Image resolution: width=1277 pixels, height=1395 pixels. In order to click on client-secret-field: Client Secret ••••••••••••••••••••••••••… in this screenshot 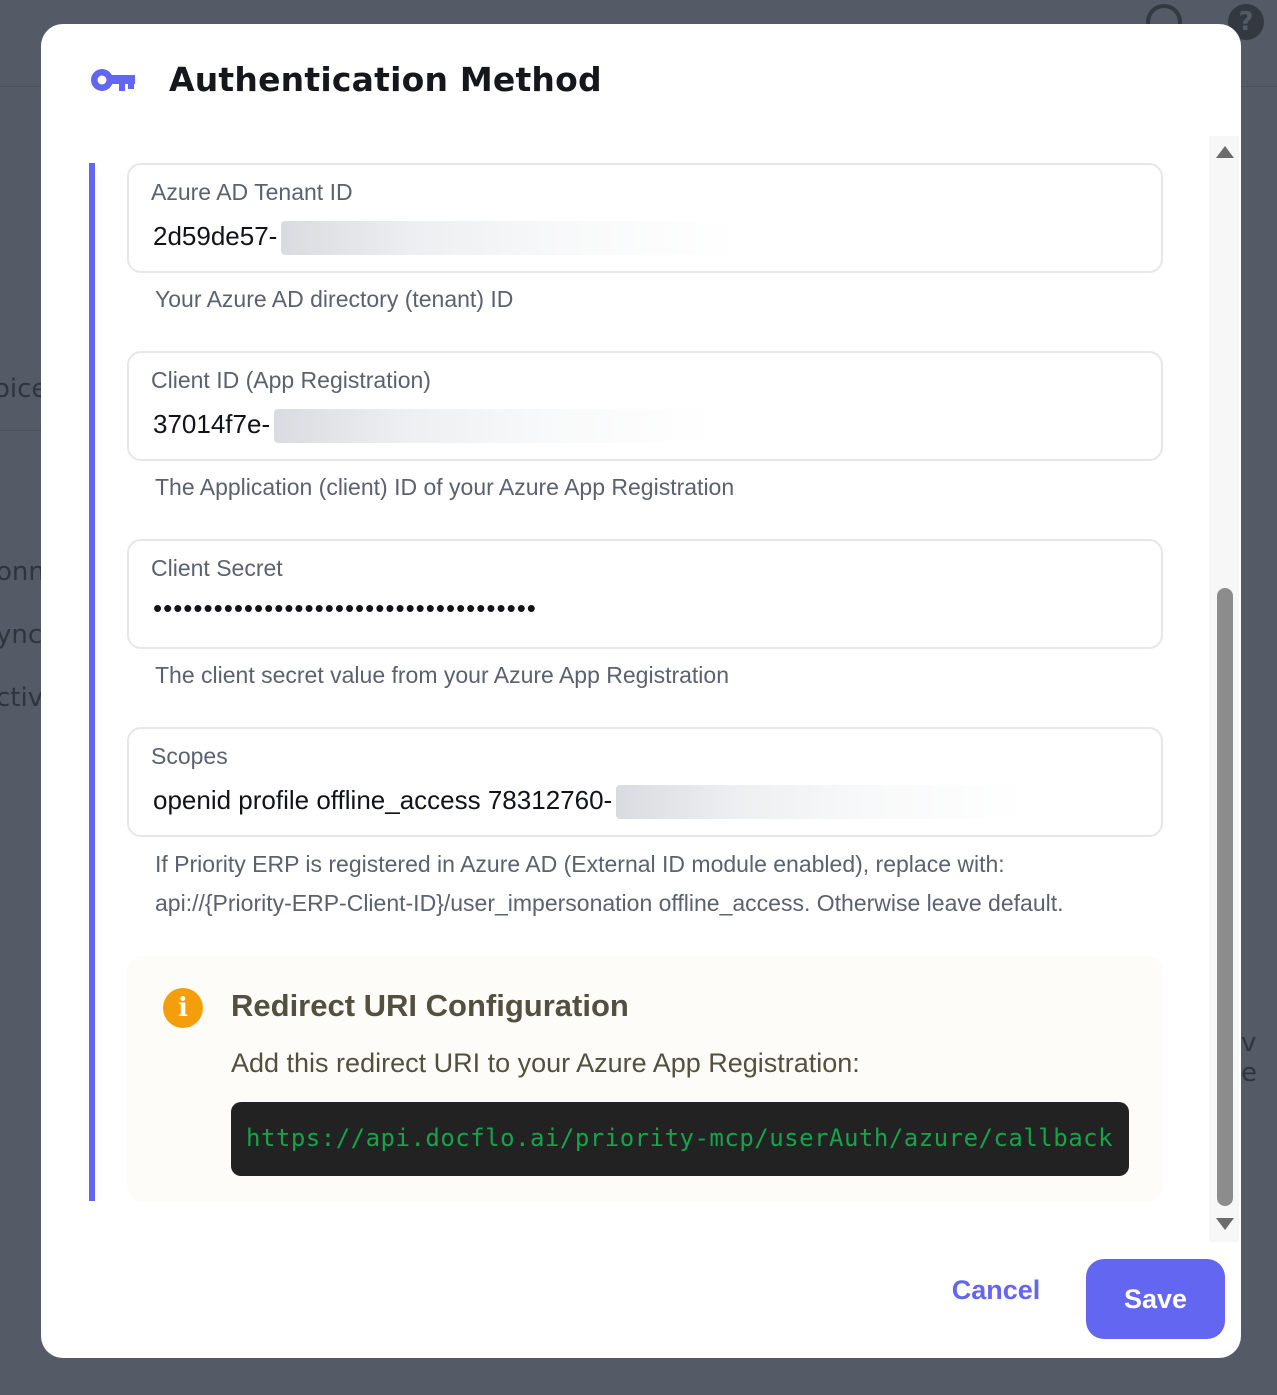, I will do `click(645, 594)`.